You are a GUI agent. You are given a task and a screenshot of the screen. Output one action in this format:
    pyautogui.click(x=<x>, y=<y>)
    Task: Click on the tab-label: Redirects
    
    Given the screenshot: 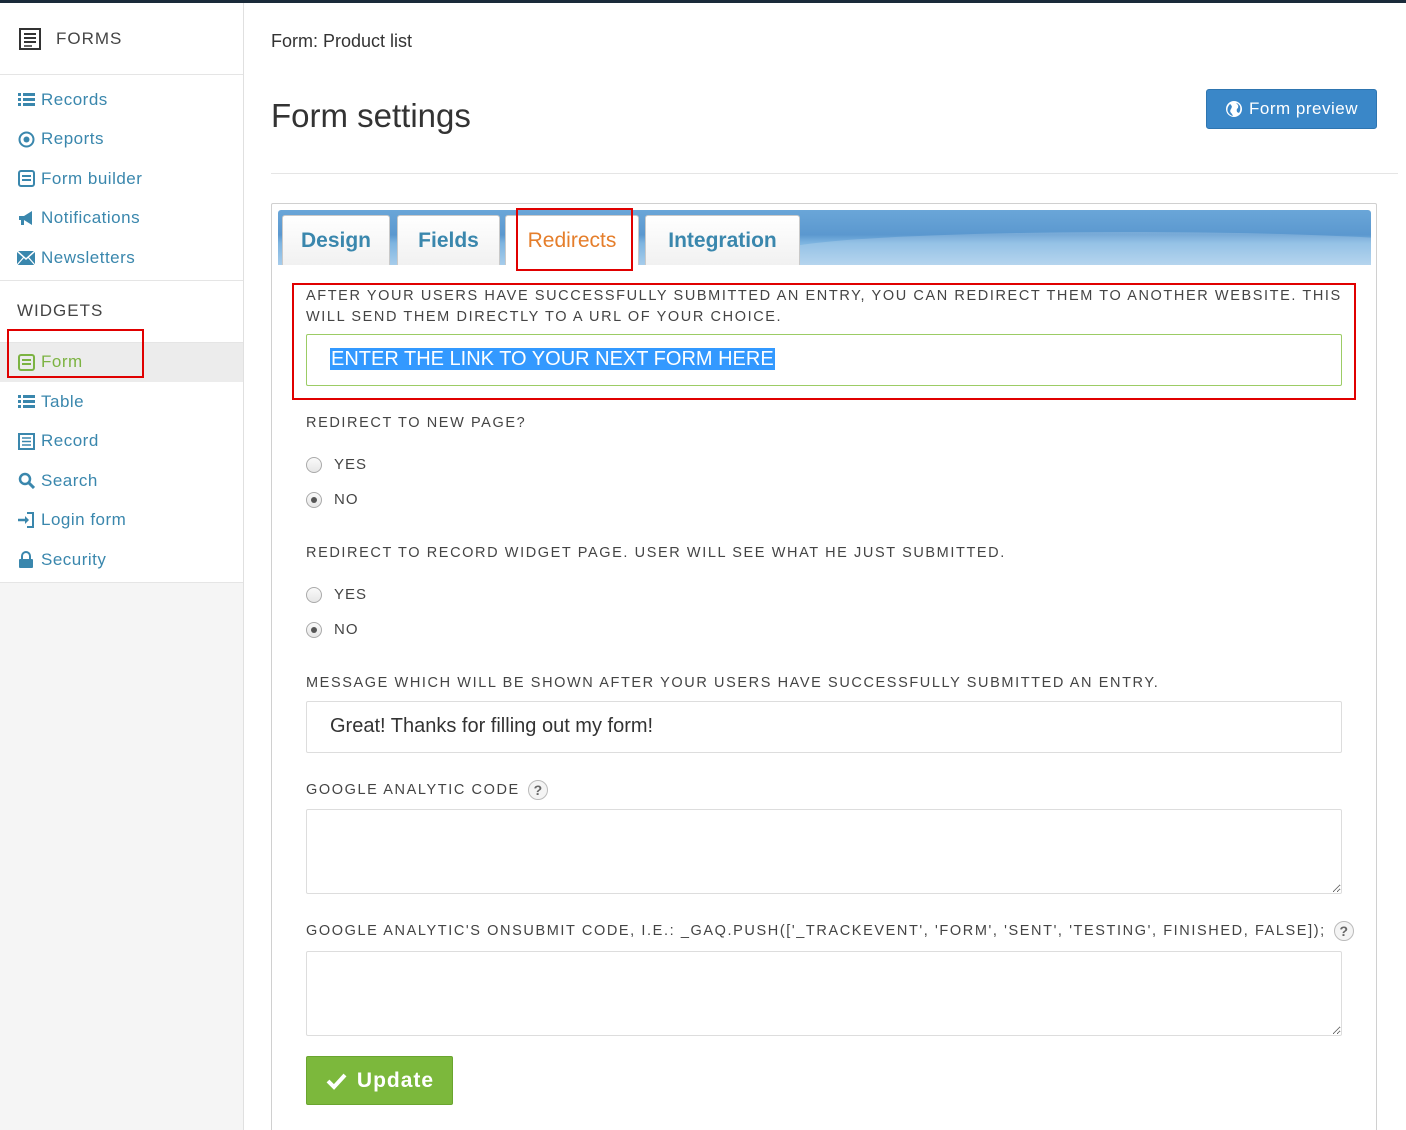 What is the action you would take?
    pyautogui.click(x=572, y=240)
    